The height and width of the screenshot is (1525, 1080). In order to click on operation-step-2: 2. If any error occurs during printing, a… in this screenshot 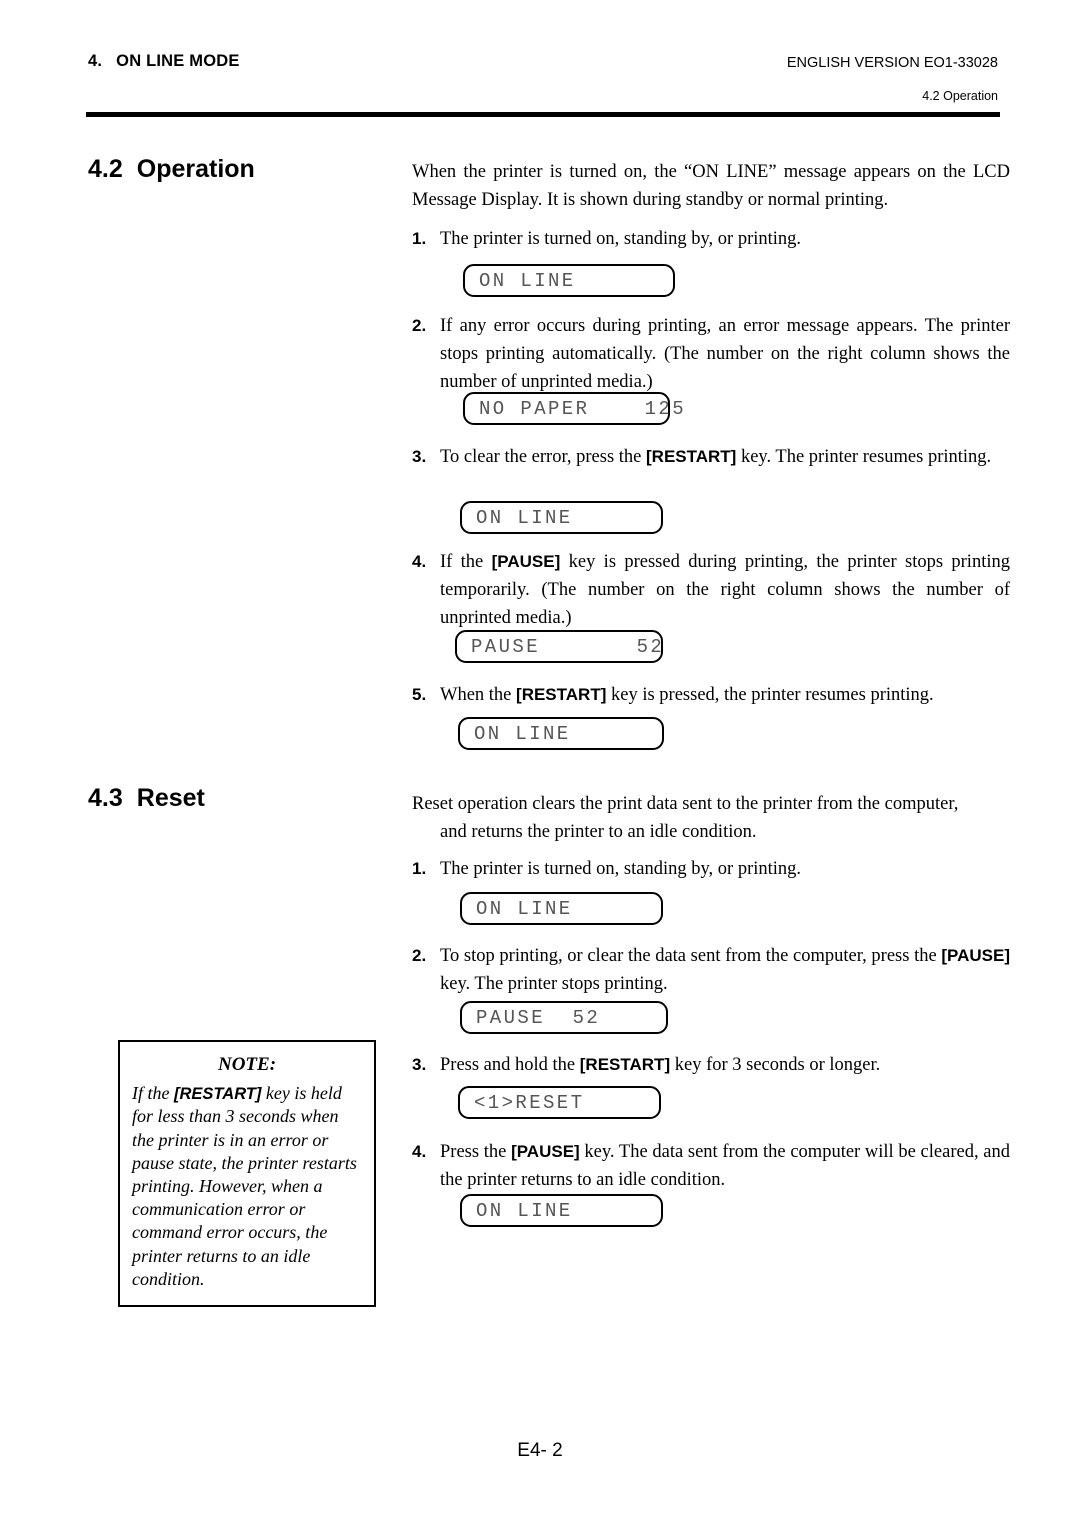, I will do `click(711, 354)`.